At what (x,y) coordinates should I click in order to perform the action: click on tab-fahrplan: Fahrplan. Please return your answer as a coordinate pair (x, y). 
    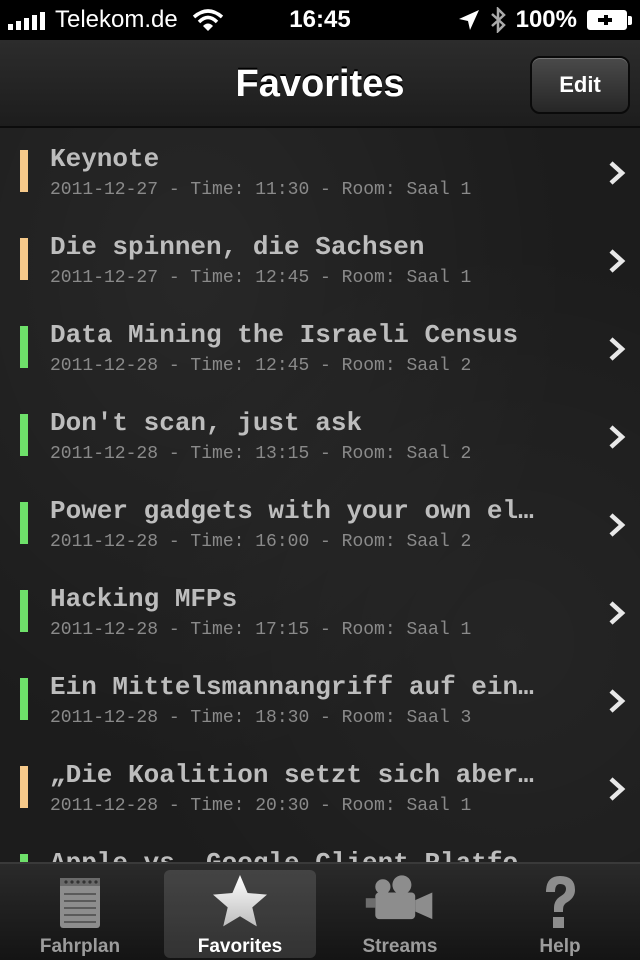
    Looking at the image, I should click on (80, 912).